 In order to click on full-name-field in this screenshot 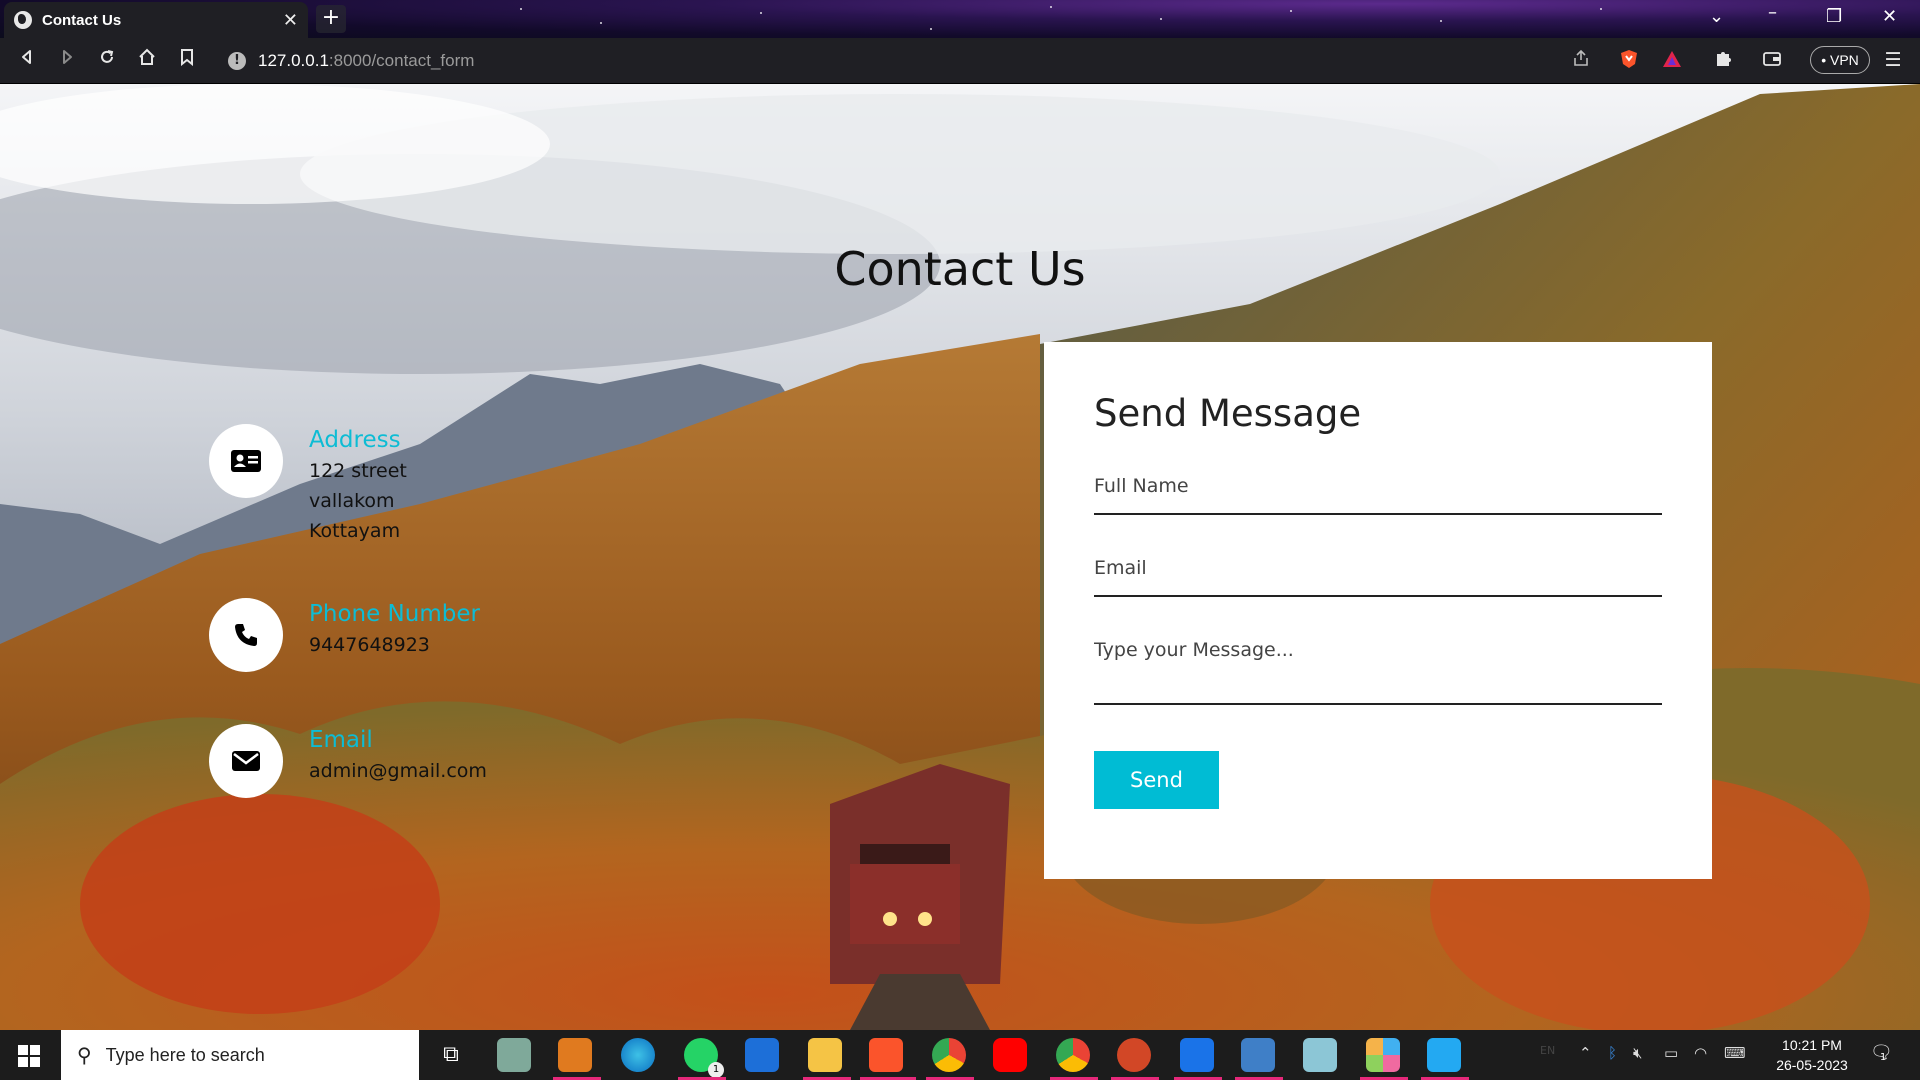, I will do `click(1378, 489)`.